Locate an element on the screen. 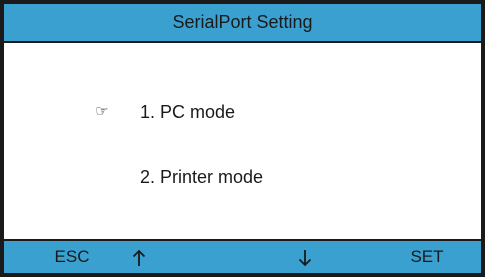 The height and width of the screenshot is (277, 485). title-bar: SerialPort Setting is located at coordinates (242, 23).